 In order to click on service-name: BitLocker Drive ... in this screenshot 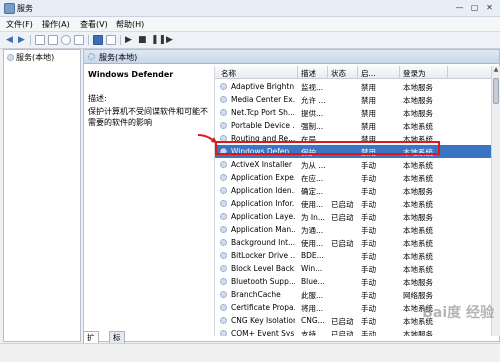, I will do `click(263, 255)`.